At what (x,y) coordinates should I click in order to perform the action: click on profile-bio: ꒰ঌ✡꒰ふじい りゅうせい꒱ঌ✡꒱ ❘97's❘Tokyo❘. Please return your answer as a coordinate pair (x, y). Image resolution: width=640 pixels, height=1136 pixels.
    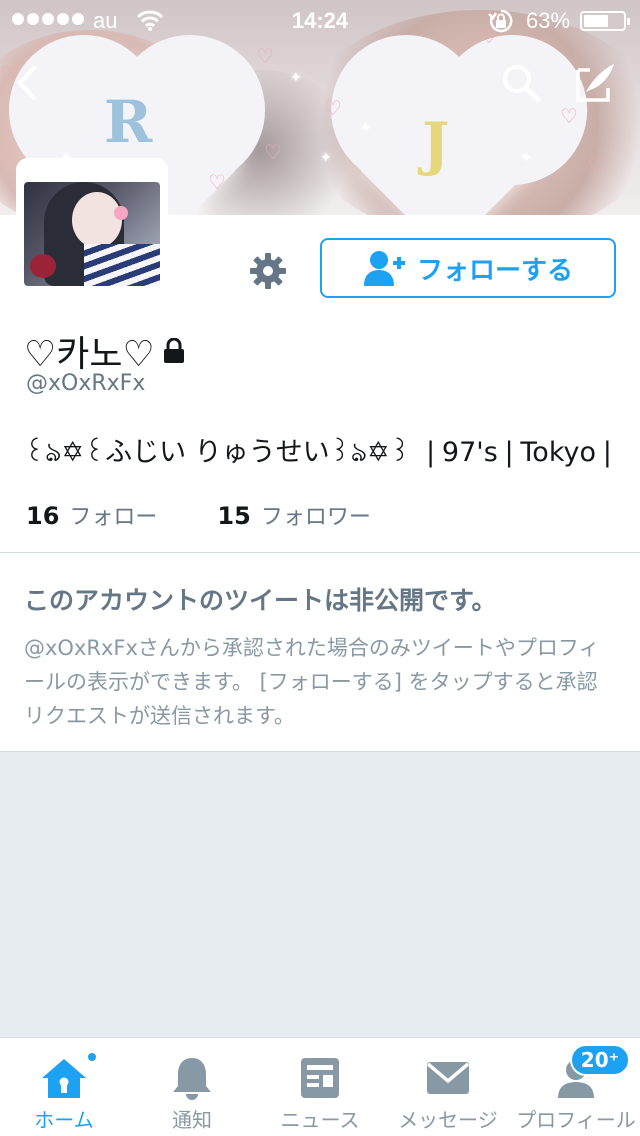
    Looking at the image, I should click on (321, 452).